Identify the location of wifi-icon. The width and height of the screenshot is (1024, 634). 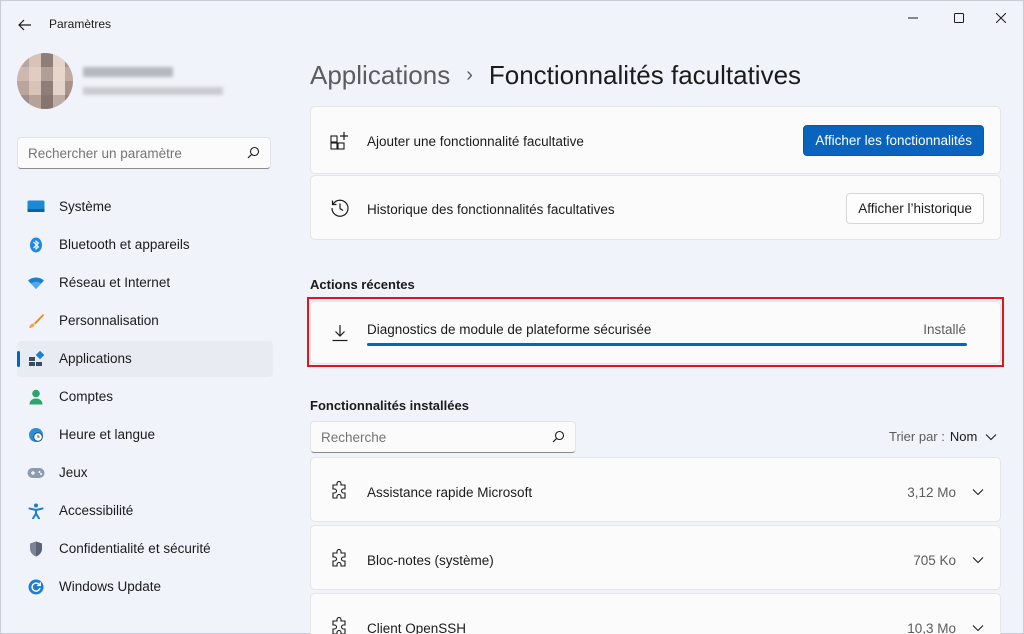
(36, 283).